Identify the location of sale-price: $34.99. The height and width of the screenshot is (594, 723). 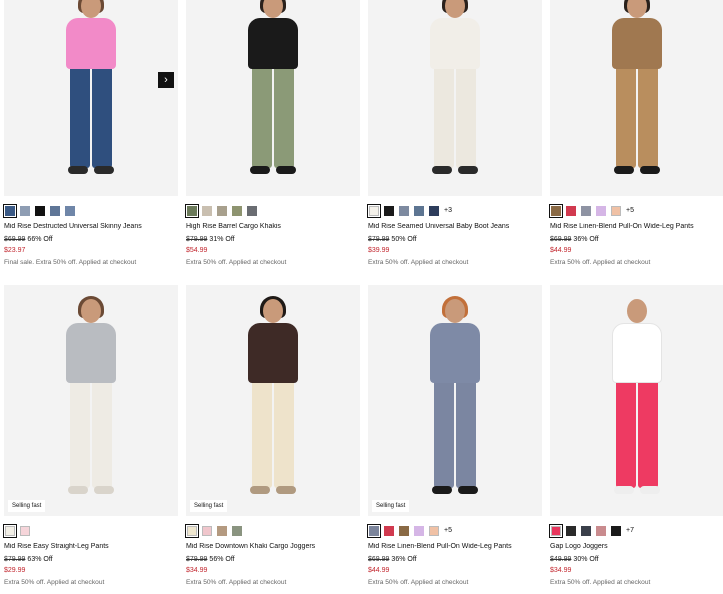
(197, 570).